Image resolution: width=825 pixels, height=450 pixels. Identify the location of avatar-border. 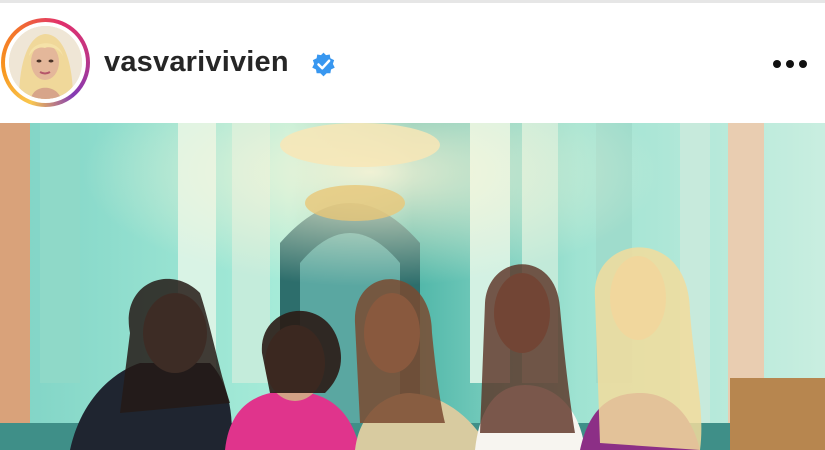
(45, 62).